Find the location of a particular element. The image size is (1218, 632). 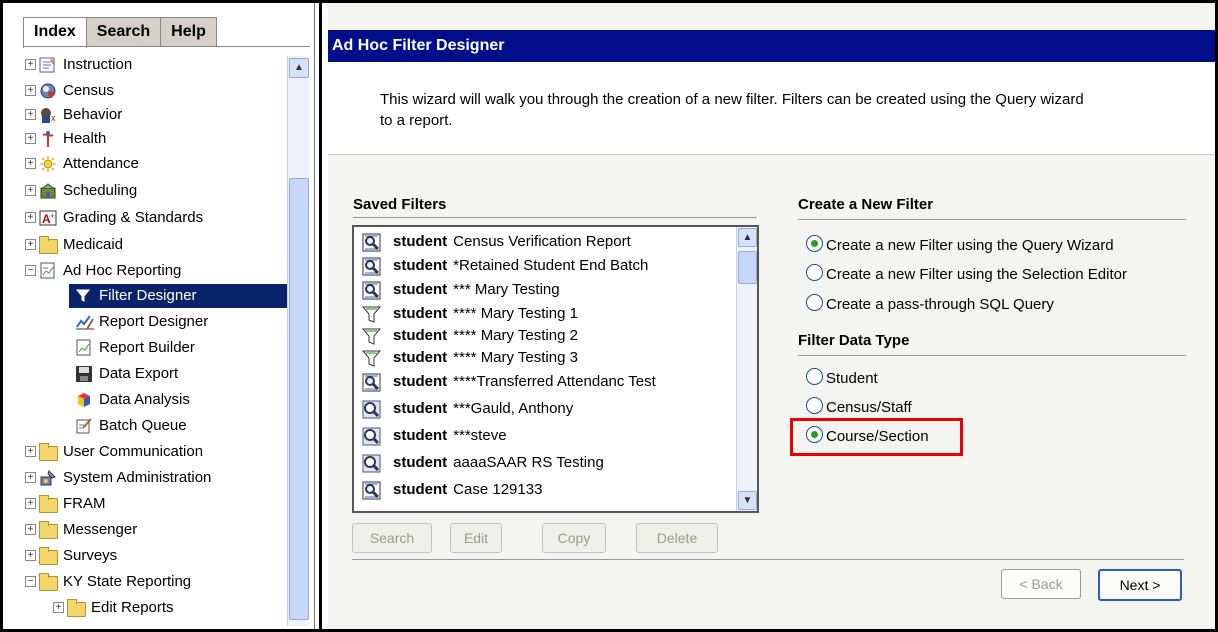

tree-item-label: Edit Reports is located at coordinates (132, 607).